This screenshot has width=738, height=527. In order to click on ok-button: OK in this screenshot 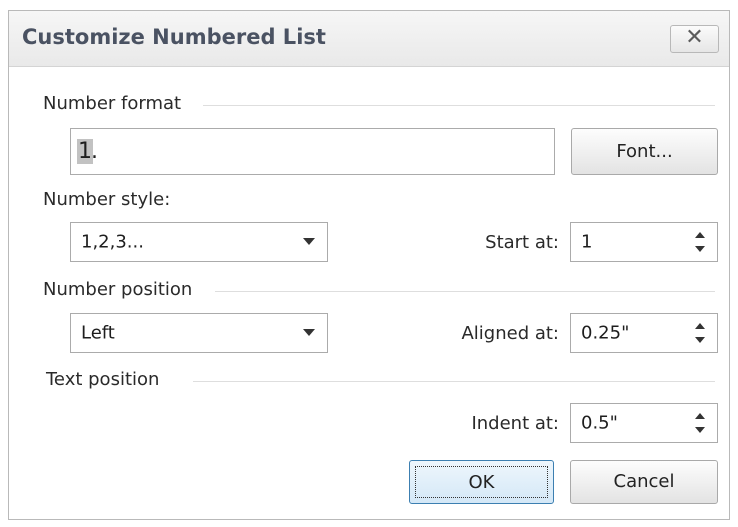, I will do `click(481, 482)`.